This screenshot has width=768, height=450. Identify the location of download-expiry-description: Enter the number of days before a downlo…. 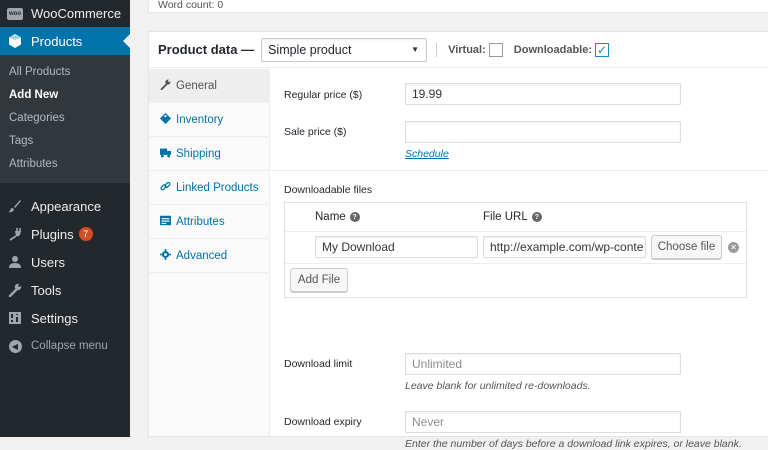
(573, 444).